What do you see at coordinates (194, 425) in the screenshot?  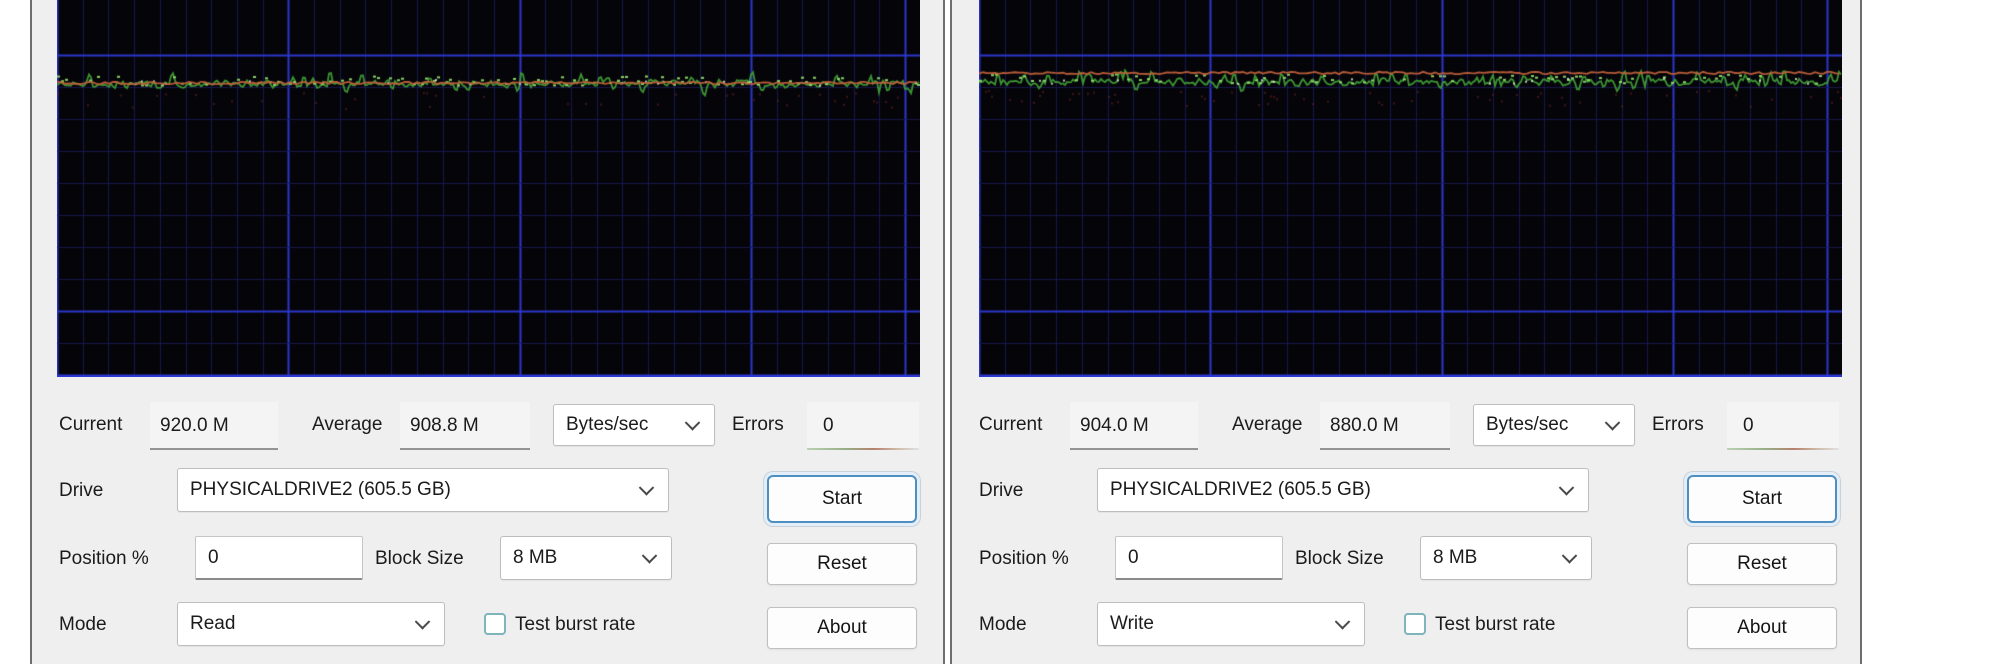 I see `current-value: 920.0 M` at bounding box center [194, 425].